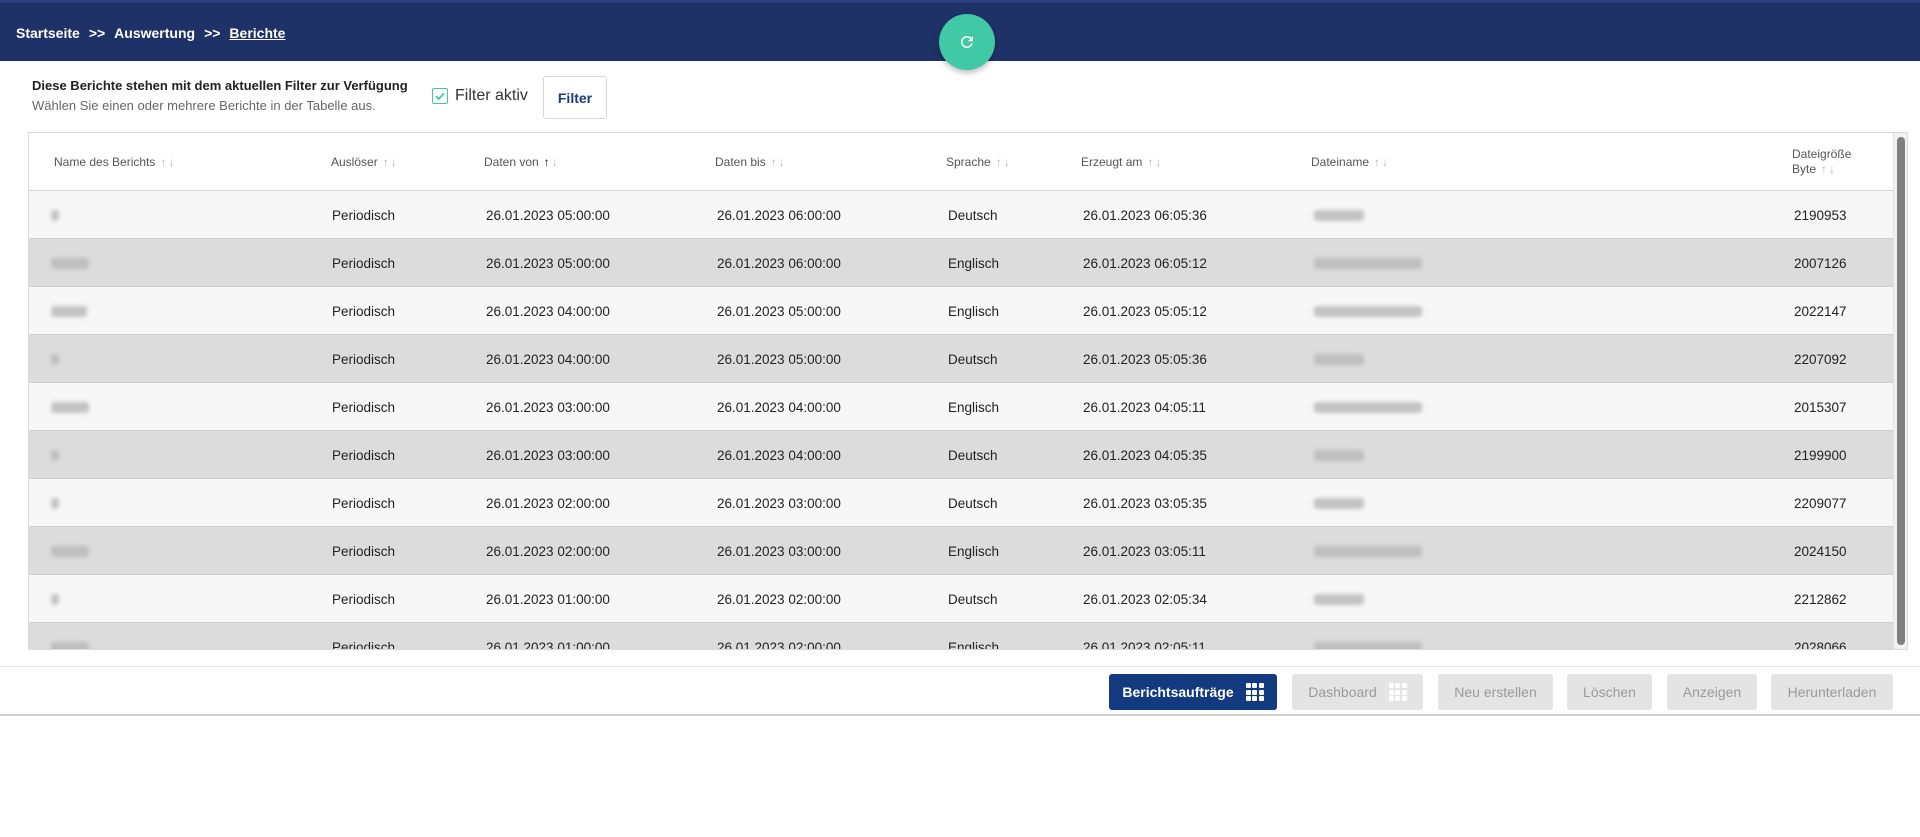 The height and width of the screenshot is (837, 1920). What do you see at coordinates (1609, 692) in the screenshot?
I see `delete-button: Löschen` at bounding box center [1609, 692].